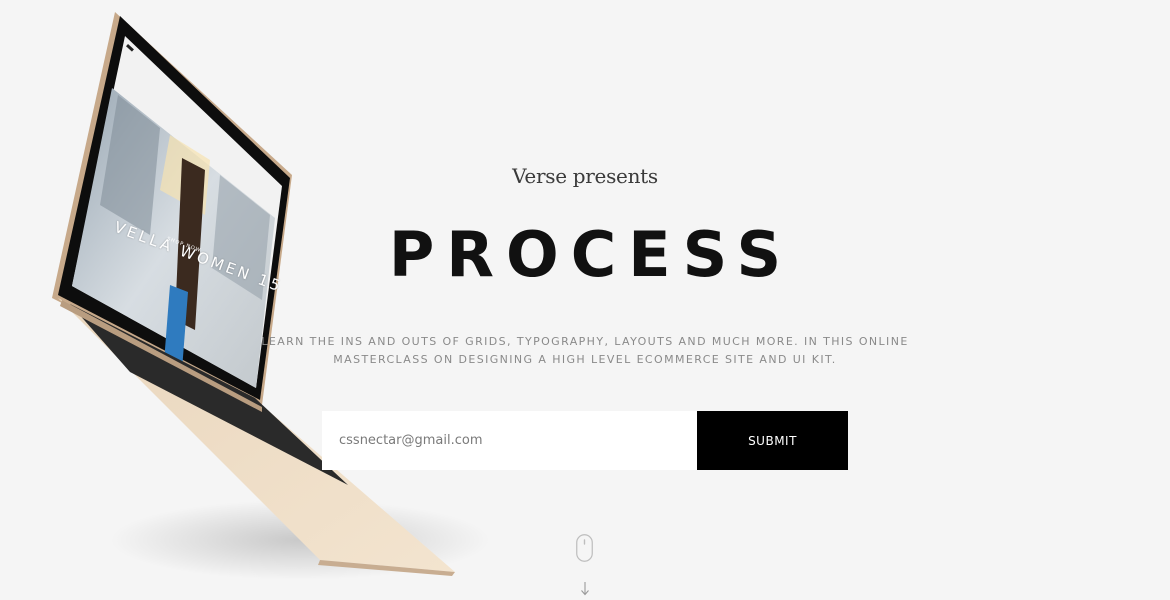  Describe the element at coordinates (772, 440) in the screenshot. I see `submit-button: SUBMIT` at that location.